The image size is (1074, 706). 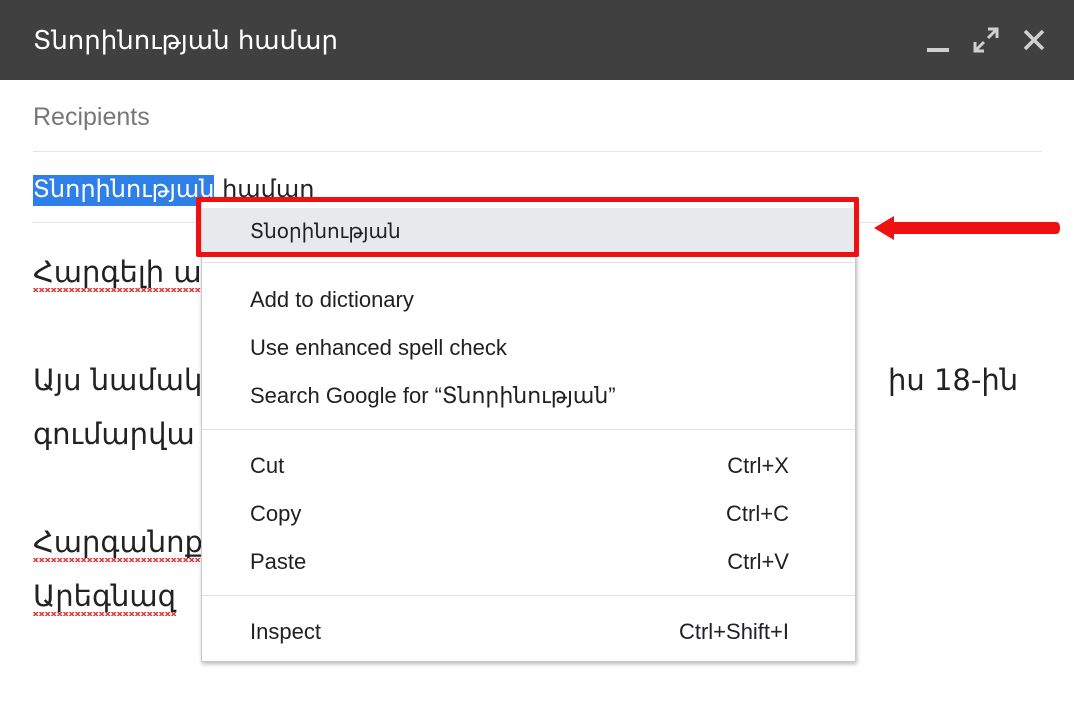 I want to click on body-paragraph-line1-start: Այս նամակ, so click(x=117, y=380).